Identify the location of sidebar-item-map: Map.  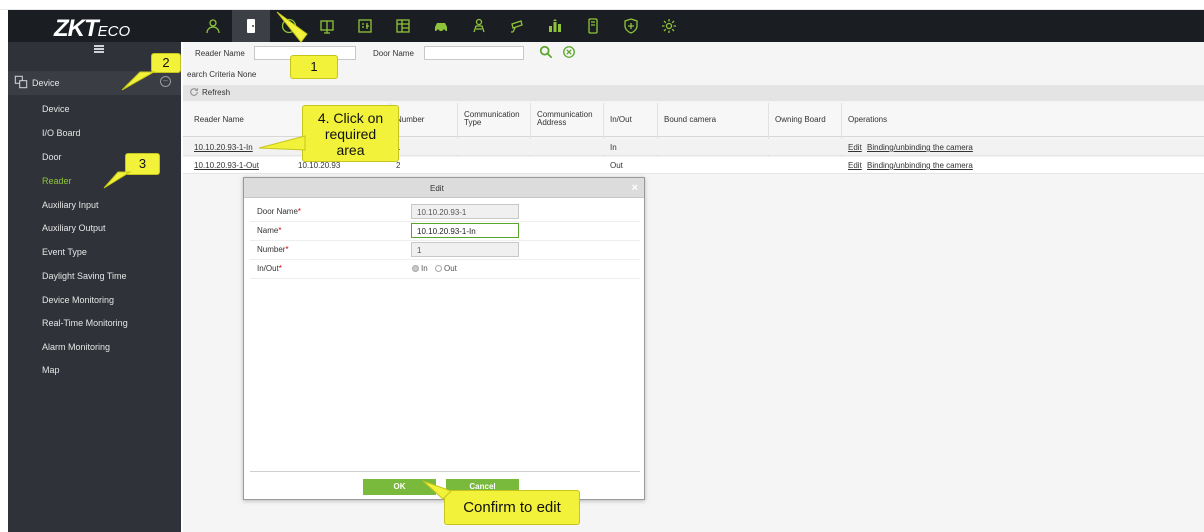
(51, 370).